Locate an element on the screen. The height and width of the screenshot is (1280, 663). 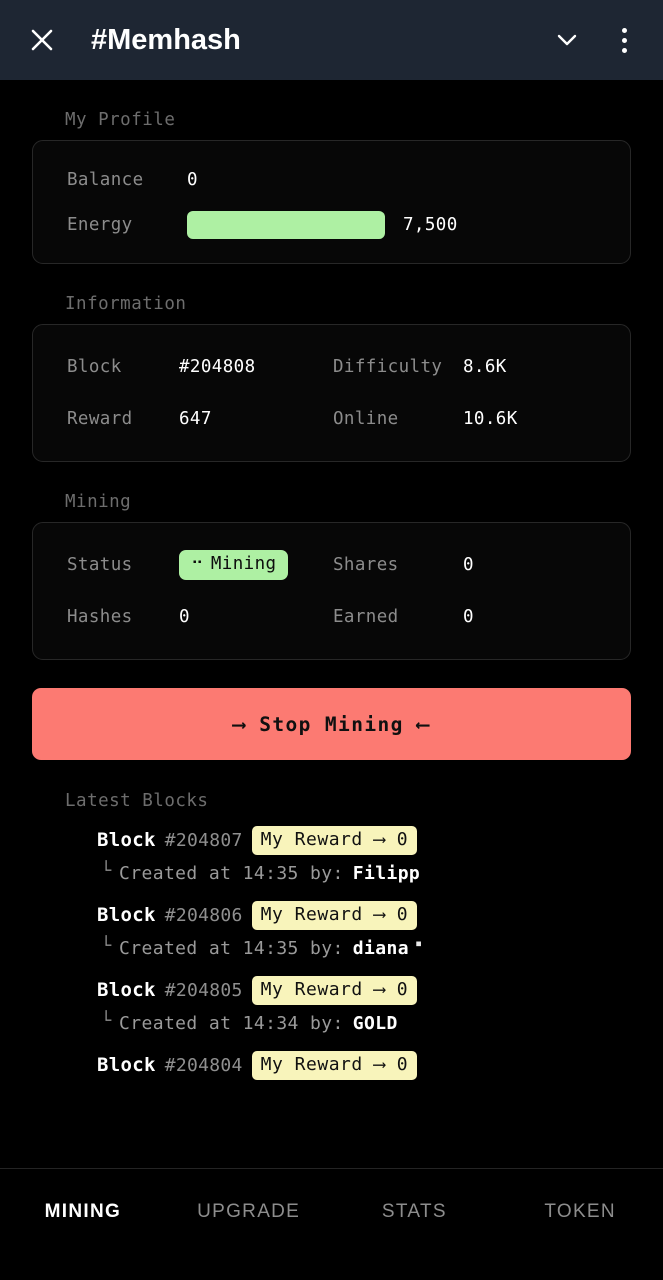
earned-cell: Earned 0 is located at coordinates (403, 617).